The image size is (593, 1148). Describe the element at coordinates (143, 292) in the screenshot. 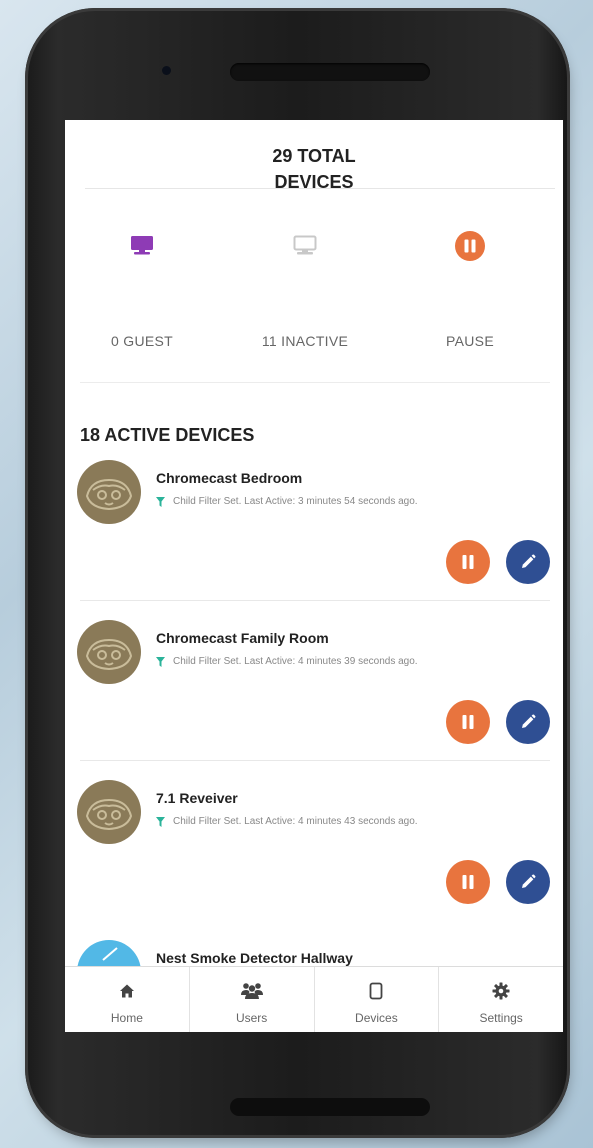

I see `stat-guest: 0 GUEST` at that location.